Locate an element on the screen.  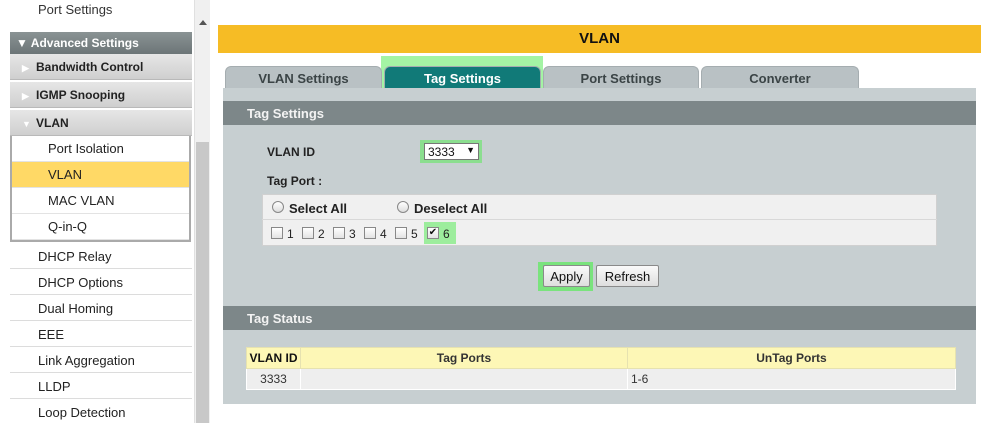
port-6-checkbox: ✔ is located at coordinates (433, 233).